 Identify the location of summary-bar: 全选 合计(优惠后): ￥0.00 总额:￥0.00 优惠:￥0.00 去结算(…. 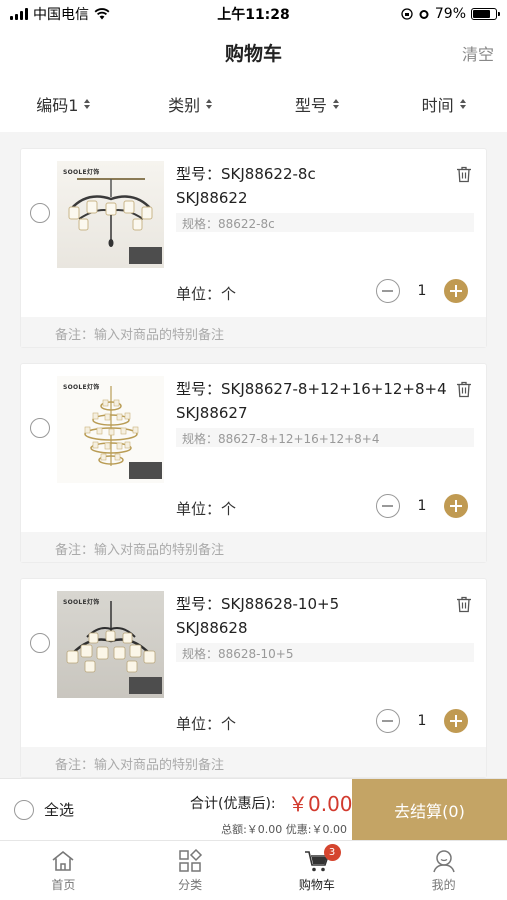
(253, 809).